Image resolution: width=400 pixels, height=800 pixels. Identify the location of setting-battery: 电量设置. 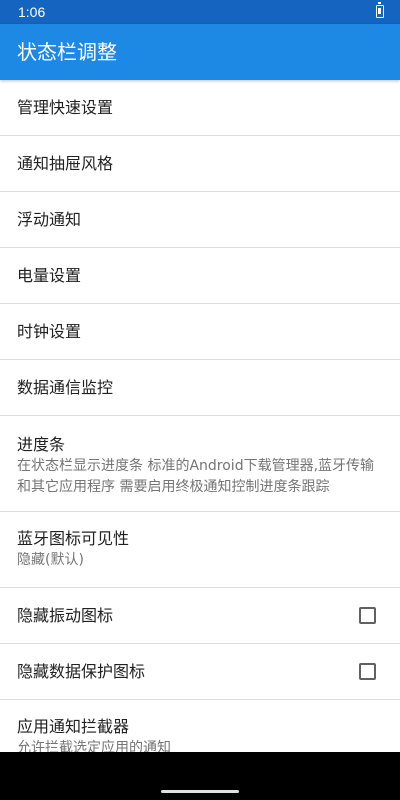
(200, 276).